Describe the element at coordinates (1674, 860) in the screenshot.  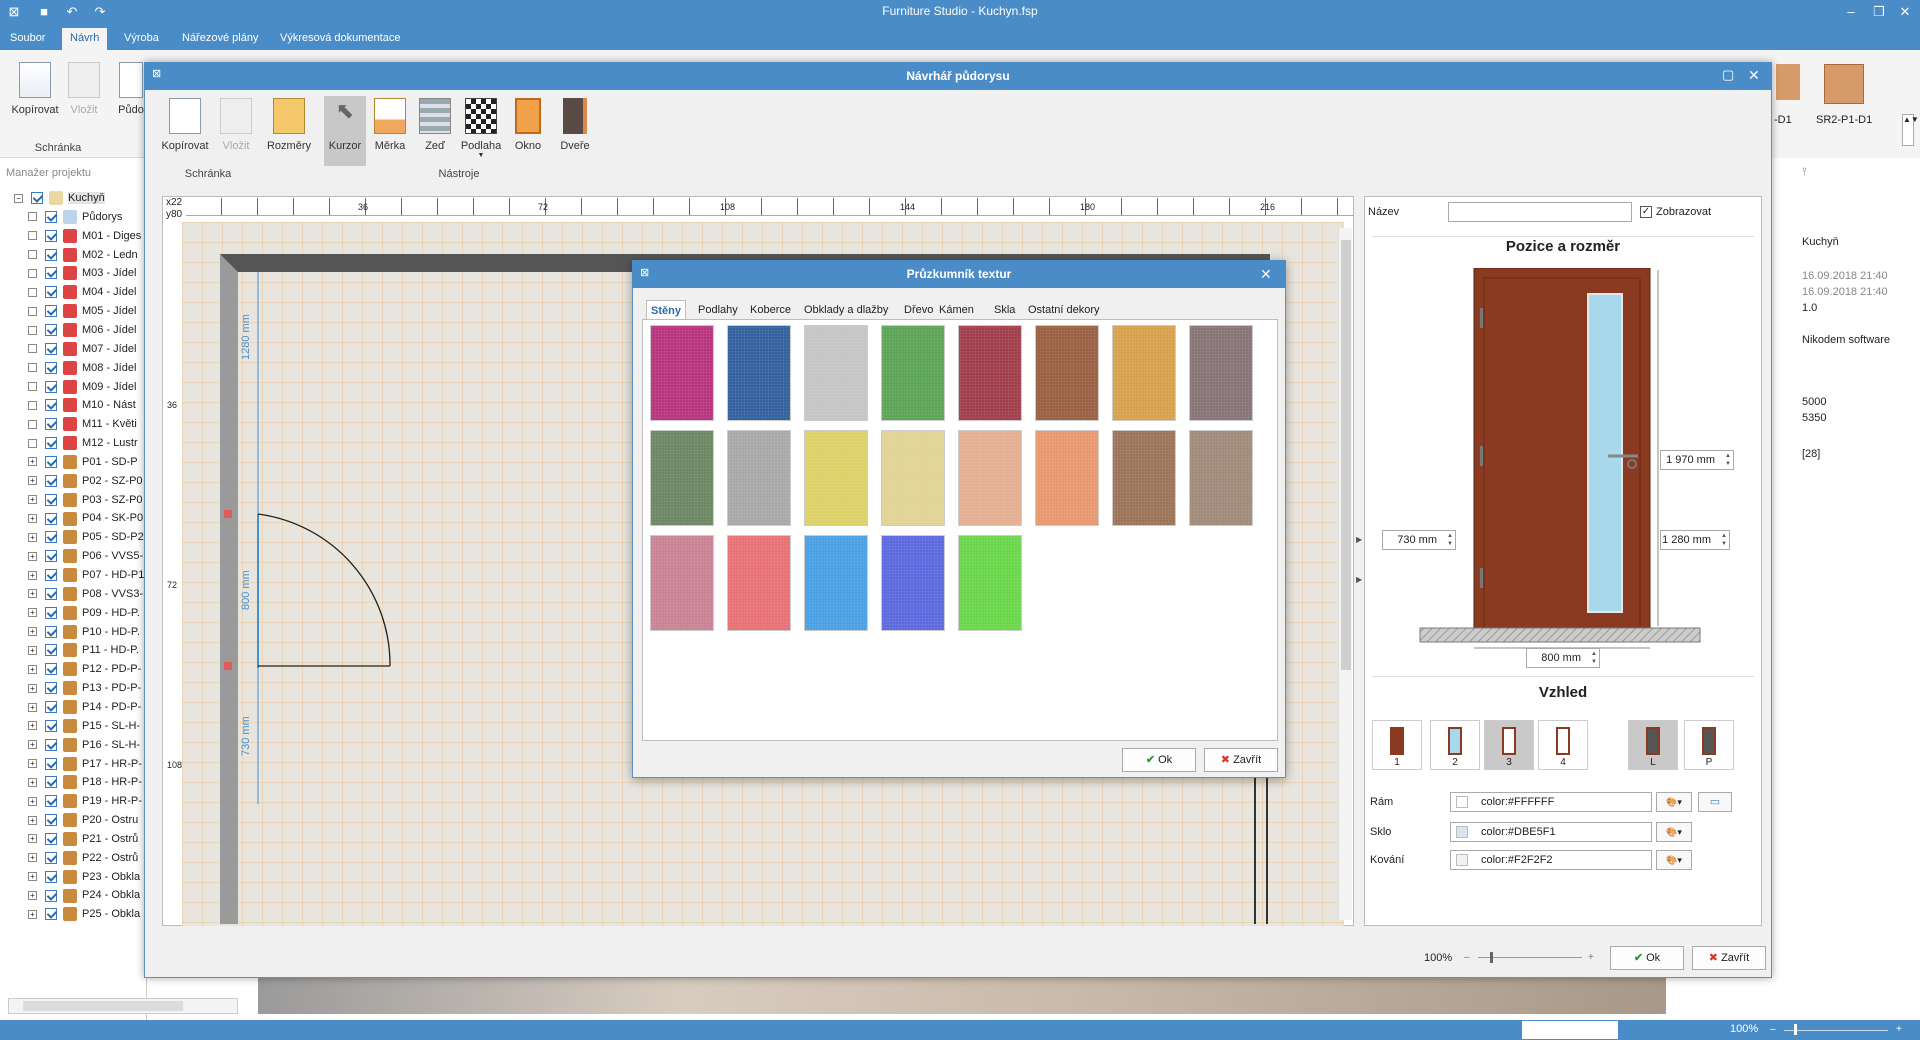
I see `hardware-palette-button: 🎨▾` at that location.